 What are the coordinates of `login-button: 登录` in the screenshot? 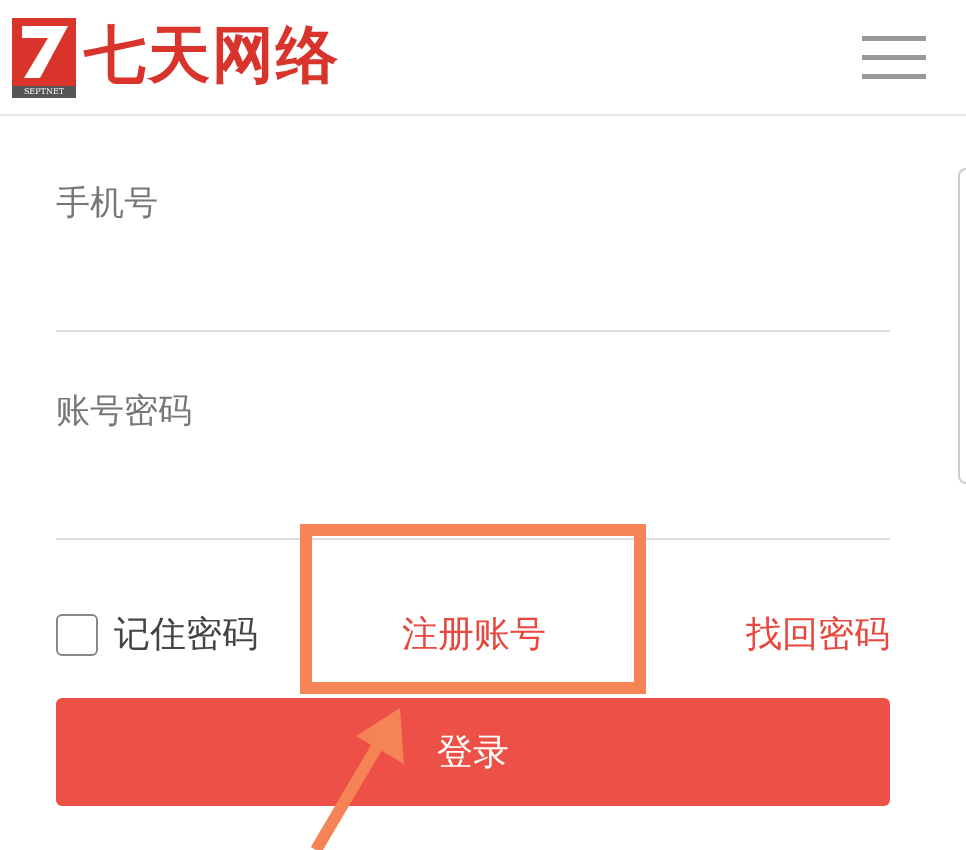 It's located at (473, 752).